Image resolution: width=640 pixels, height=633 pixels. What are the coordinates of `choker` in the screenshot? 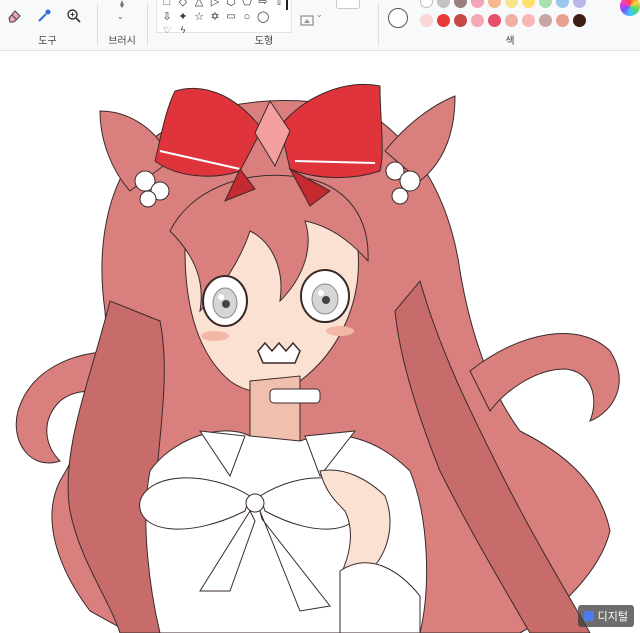 It's located at (295, 396).